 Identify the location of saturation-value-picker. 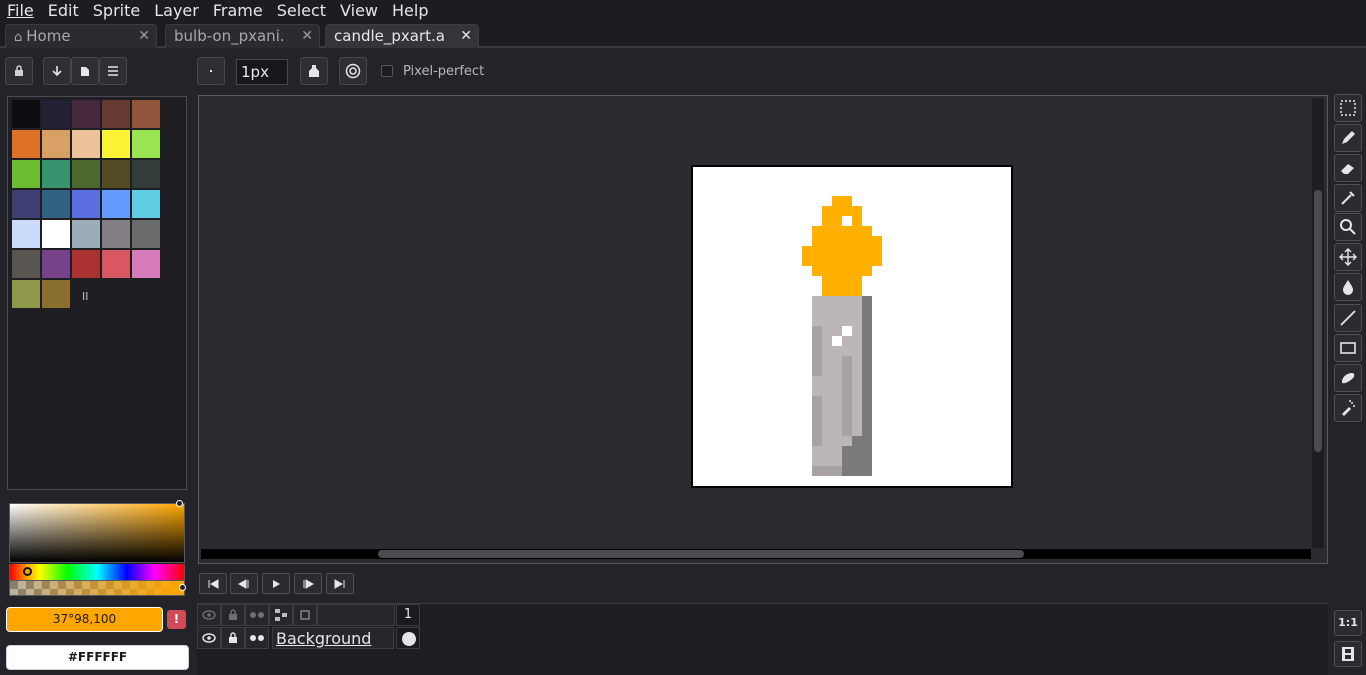
(97, 533).